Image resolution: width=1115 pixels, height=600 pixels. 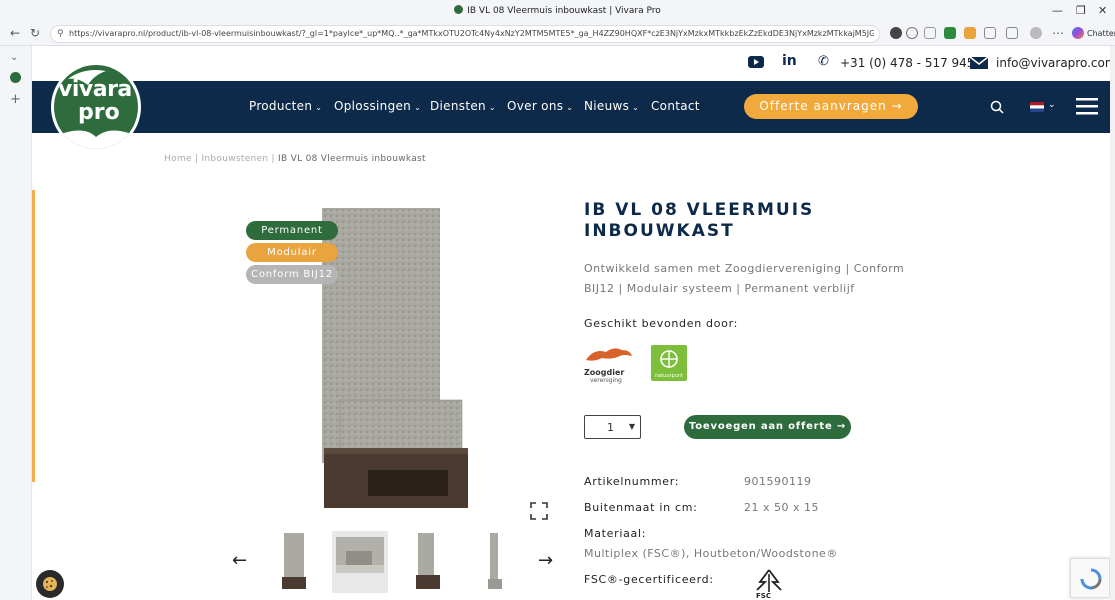 I want to click on location-icon, so click(x=896, y=33).